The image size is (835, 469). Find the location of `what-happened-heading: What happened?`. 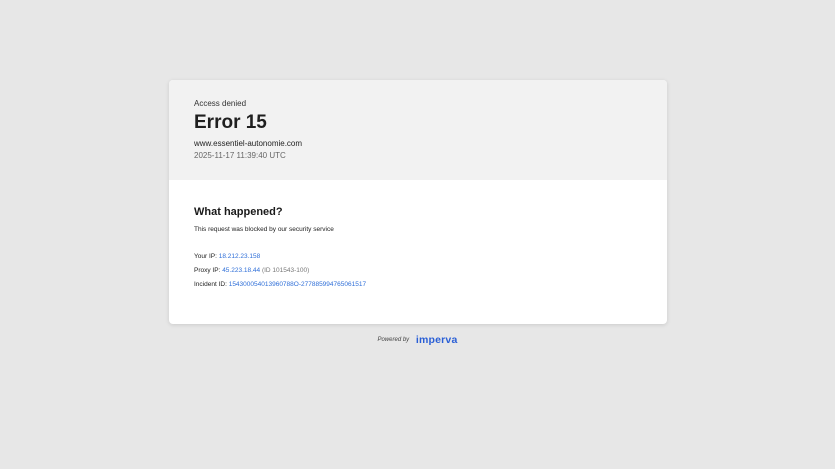

what-happened-heading: What happened? is located at coordinates (238, 212).